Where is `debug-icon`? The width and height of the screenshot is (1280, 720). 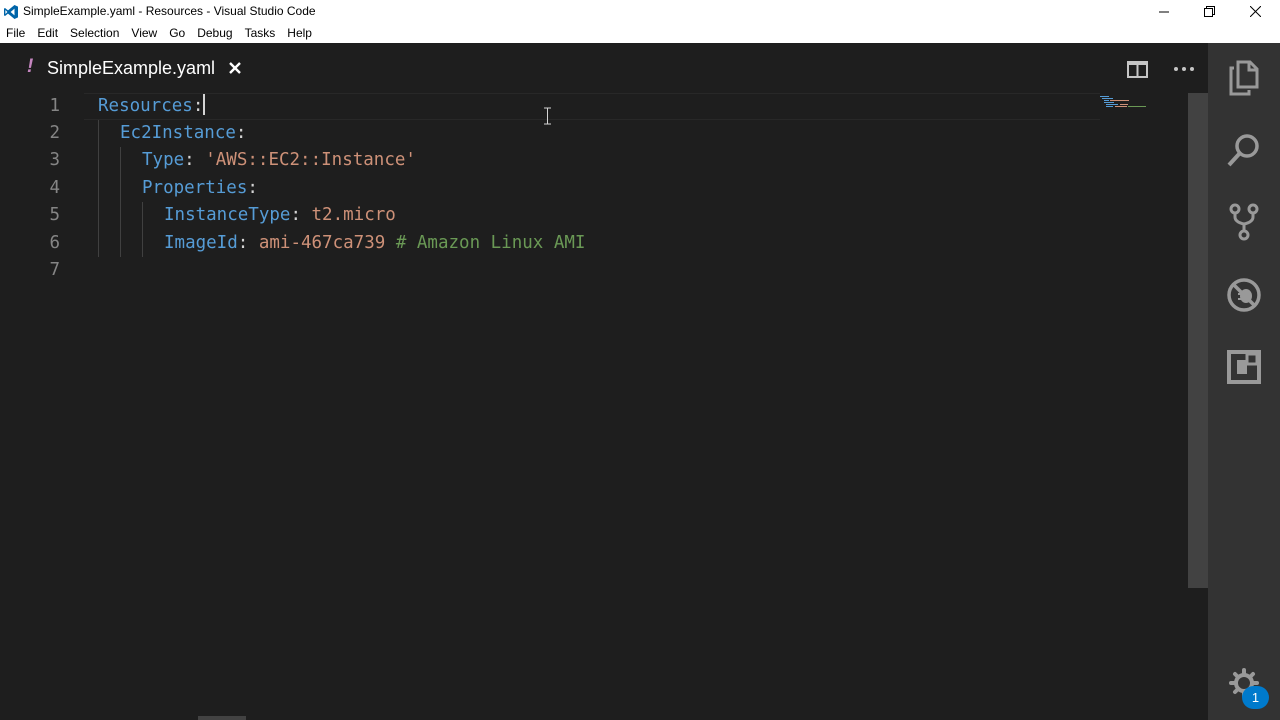
debug-icon is located at coordinates (1244, 295).